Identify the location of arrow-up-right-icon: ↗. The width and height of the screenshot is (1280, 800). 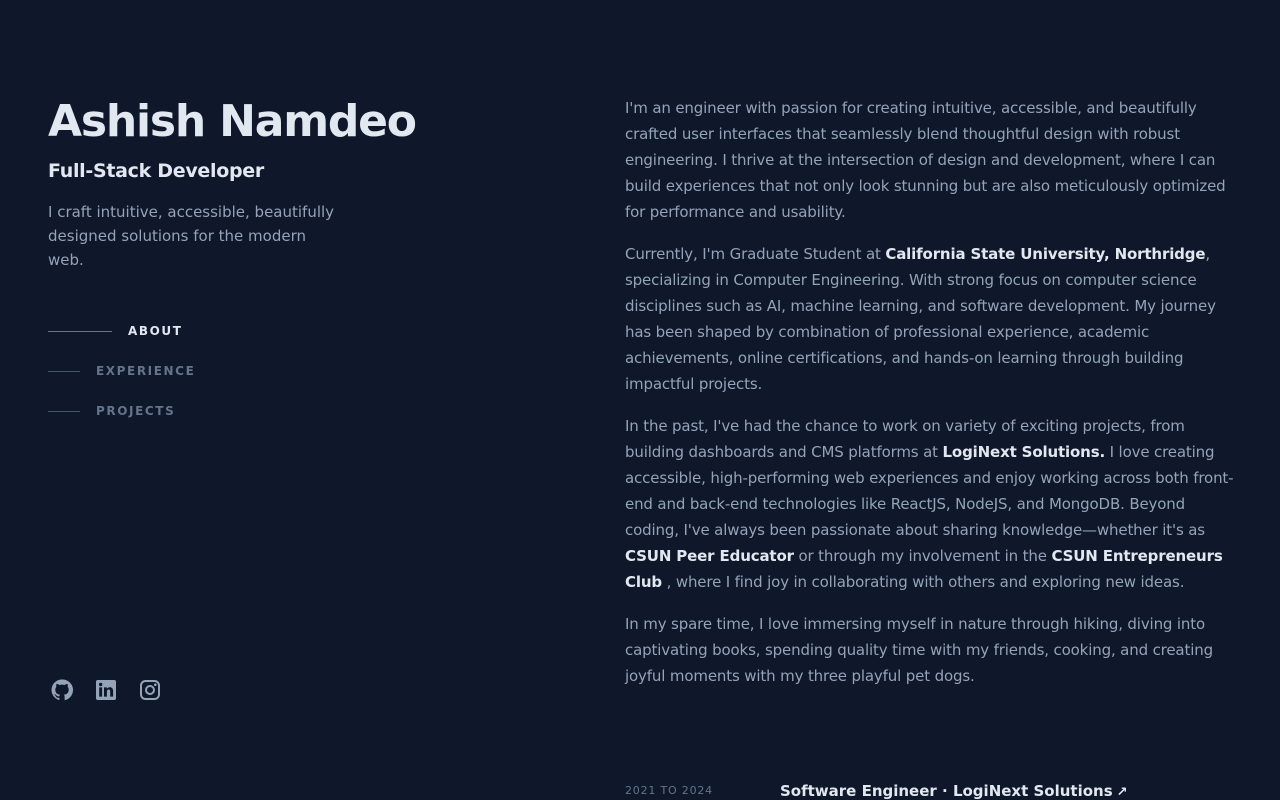
(1122, 792).